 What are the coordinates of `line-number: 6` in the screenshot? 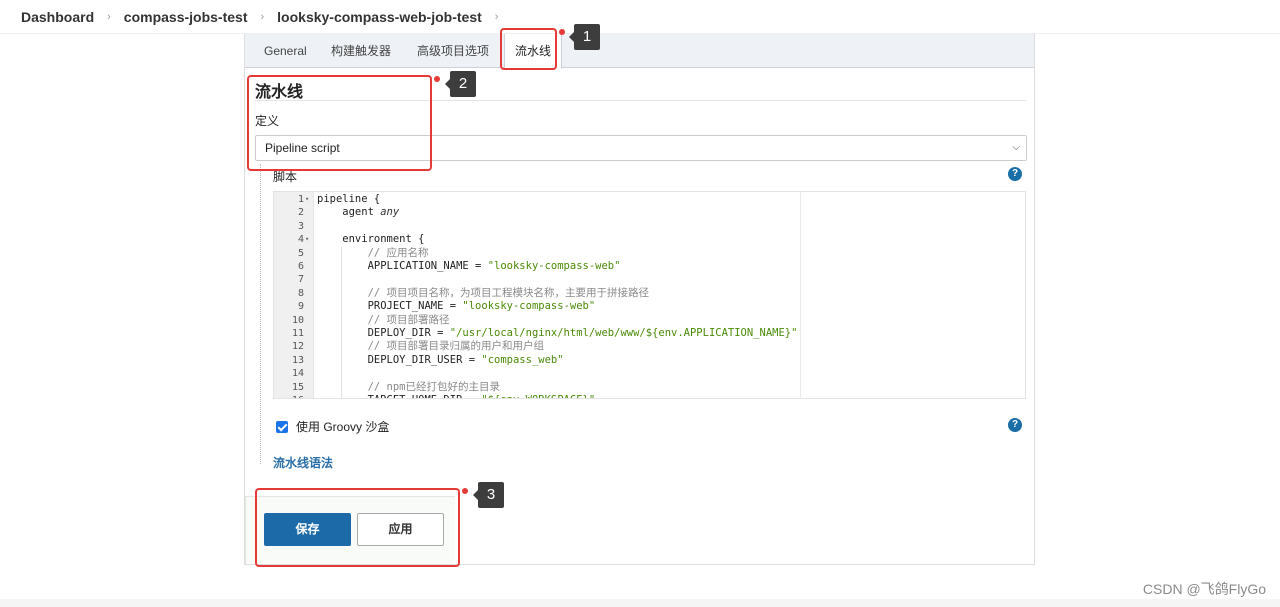 It's located at (300, 266).